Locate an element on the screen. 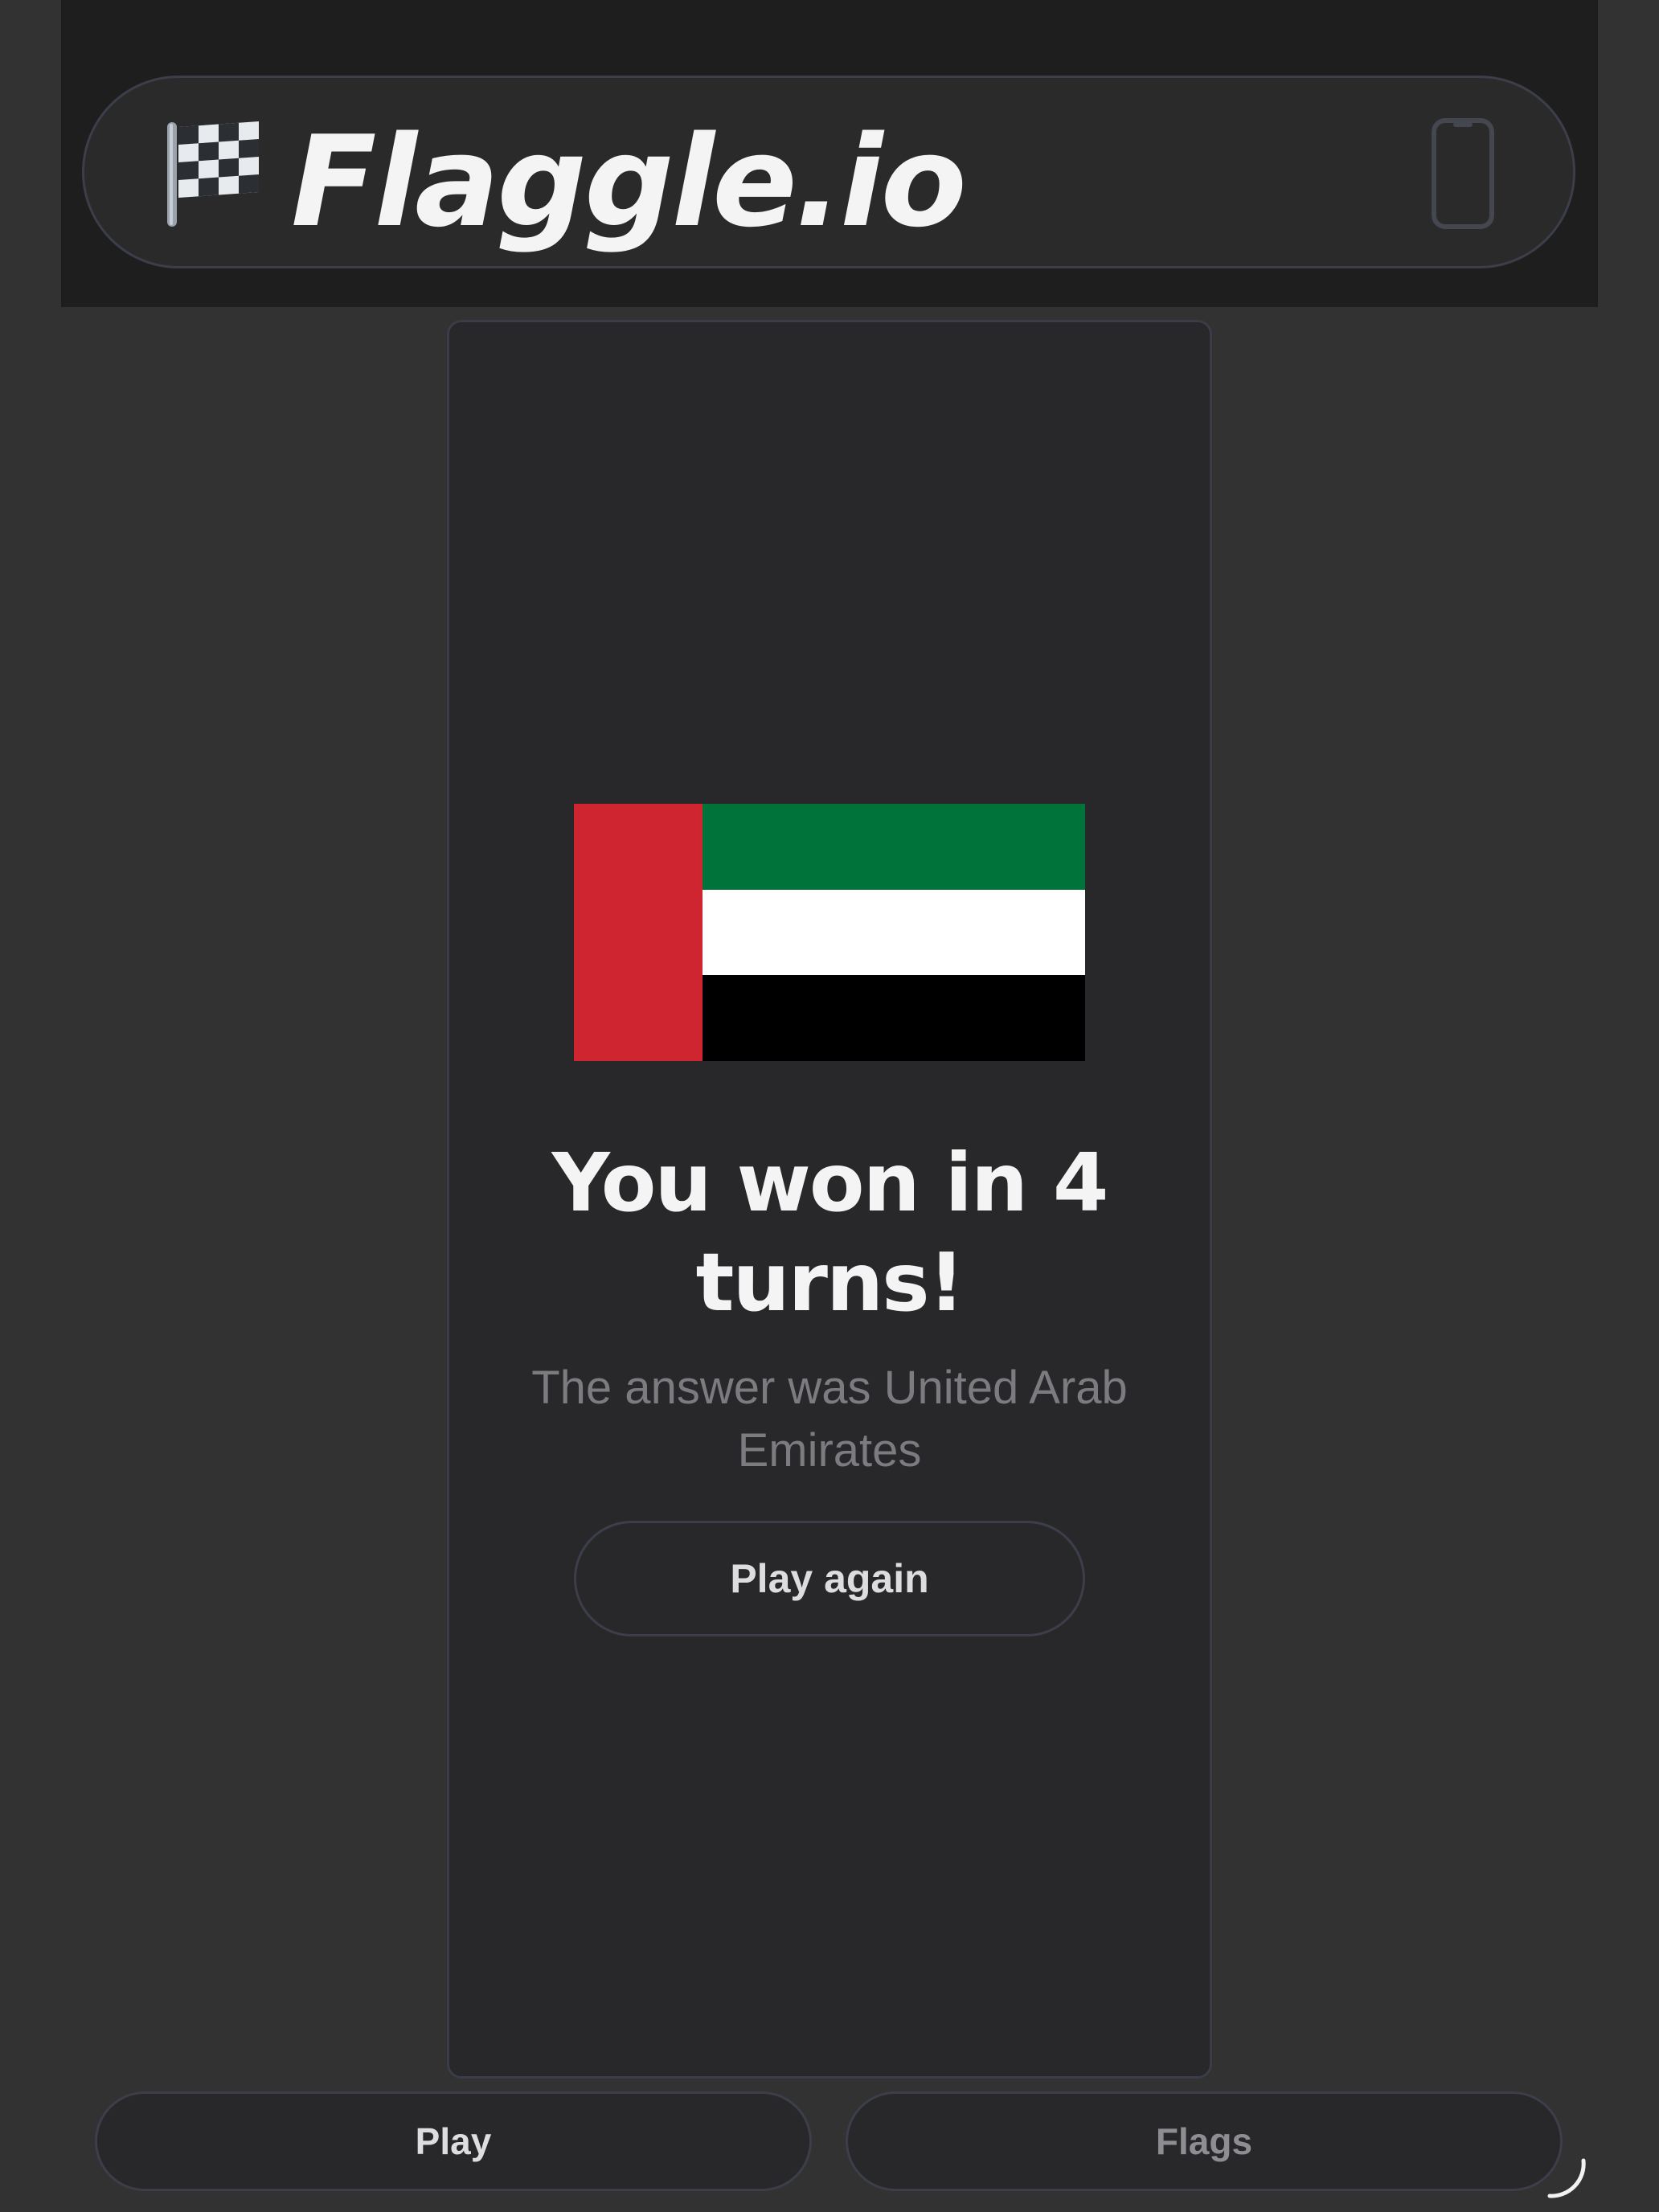  play-again-button: Play again is located at coordinates (829, 1578).